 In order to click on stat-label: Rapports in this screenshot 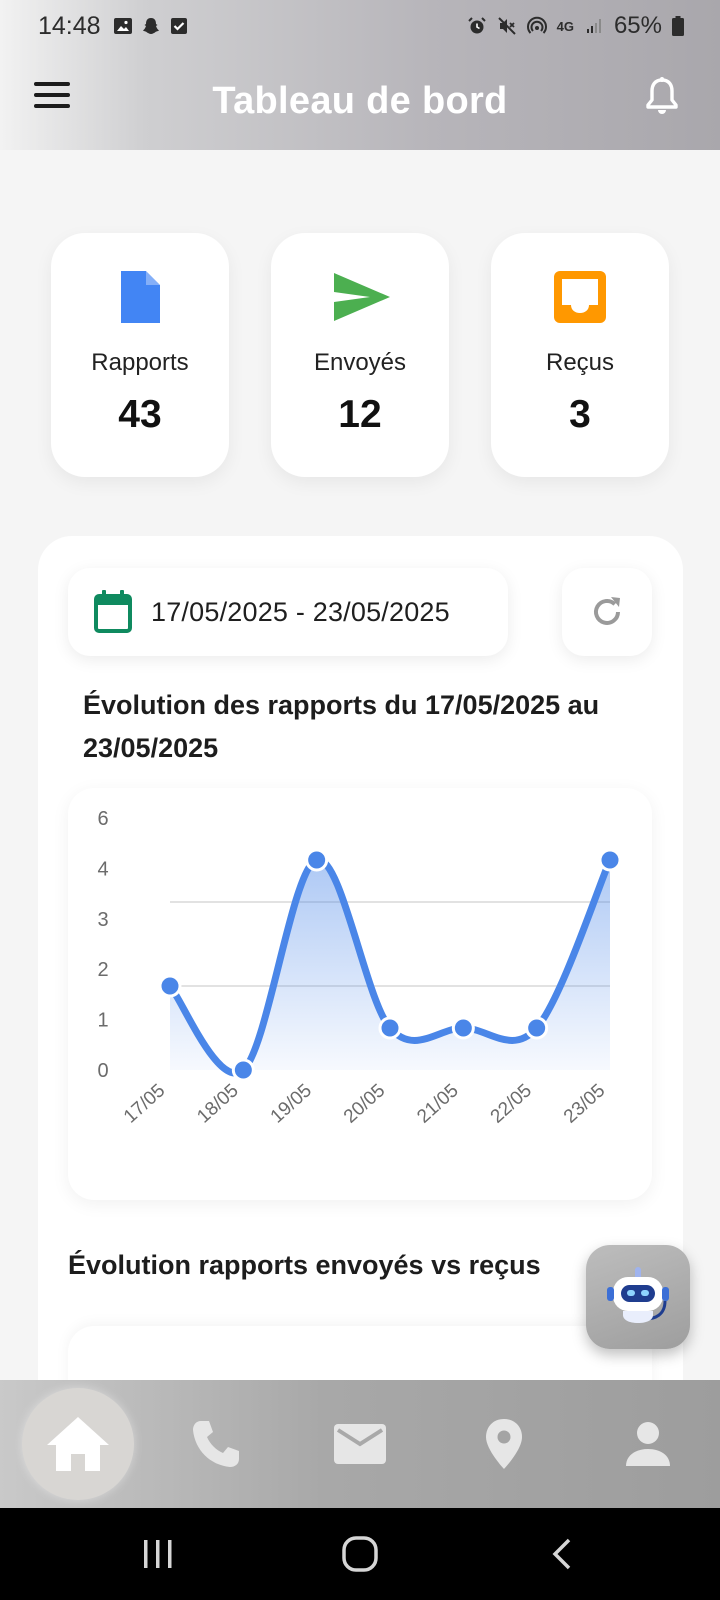, I will do `click(140, 362)`.